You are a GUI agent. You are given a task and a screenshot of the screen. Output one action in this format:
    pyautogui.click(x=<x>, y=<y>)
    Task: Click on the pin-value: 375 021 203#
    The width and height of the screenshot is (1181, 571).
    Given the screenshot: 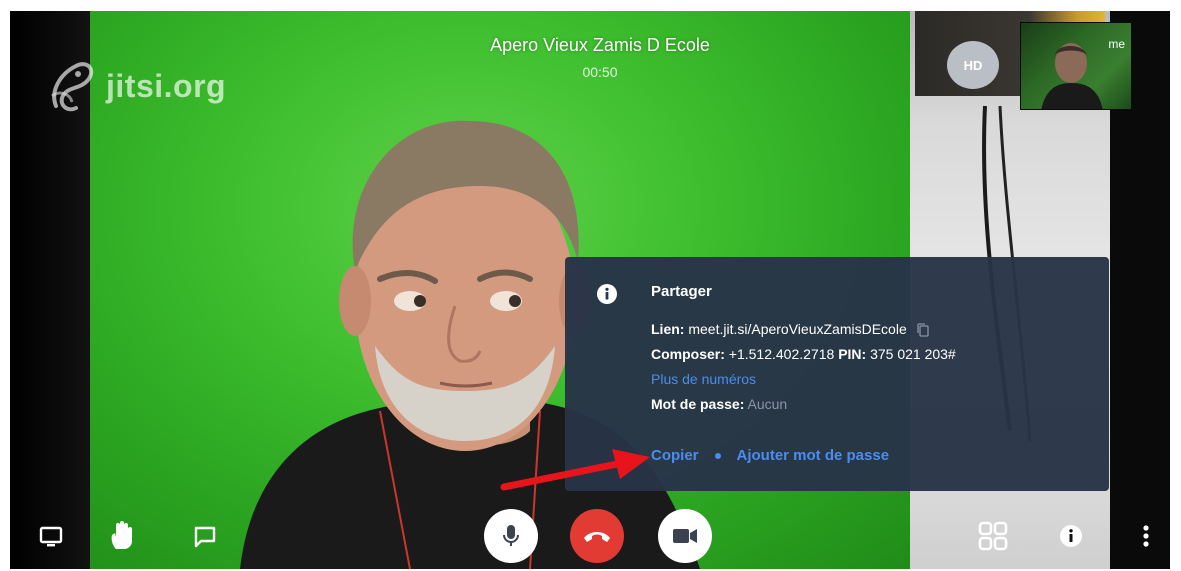 What is the action you would take?
    pyautogui.click(x=913, y=354)
    